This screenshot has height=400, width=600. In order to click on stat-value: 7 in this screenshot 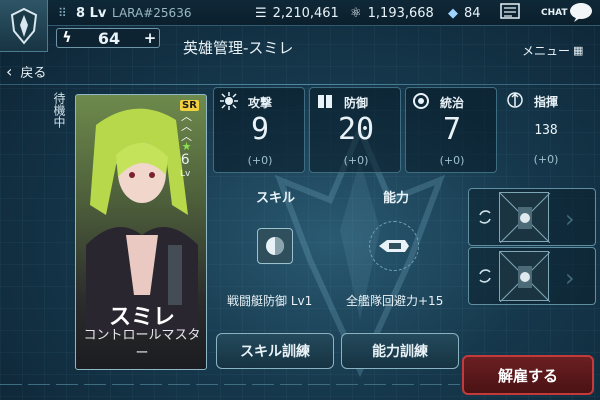, I will do `click(452, 129)`.